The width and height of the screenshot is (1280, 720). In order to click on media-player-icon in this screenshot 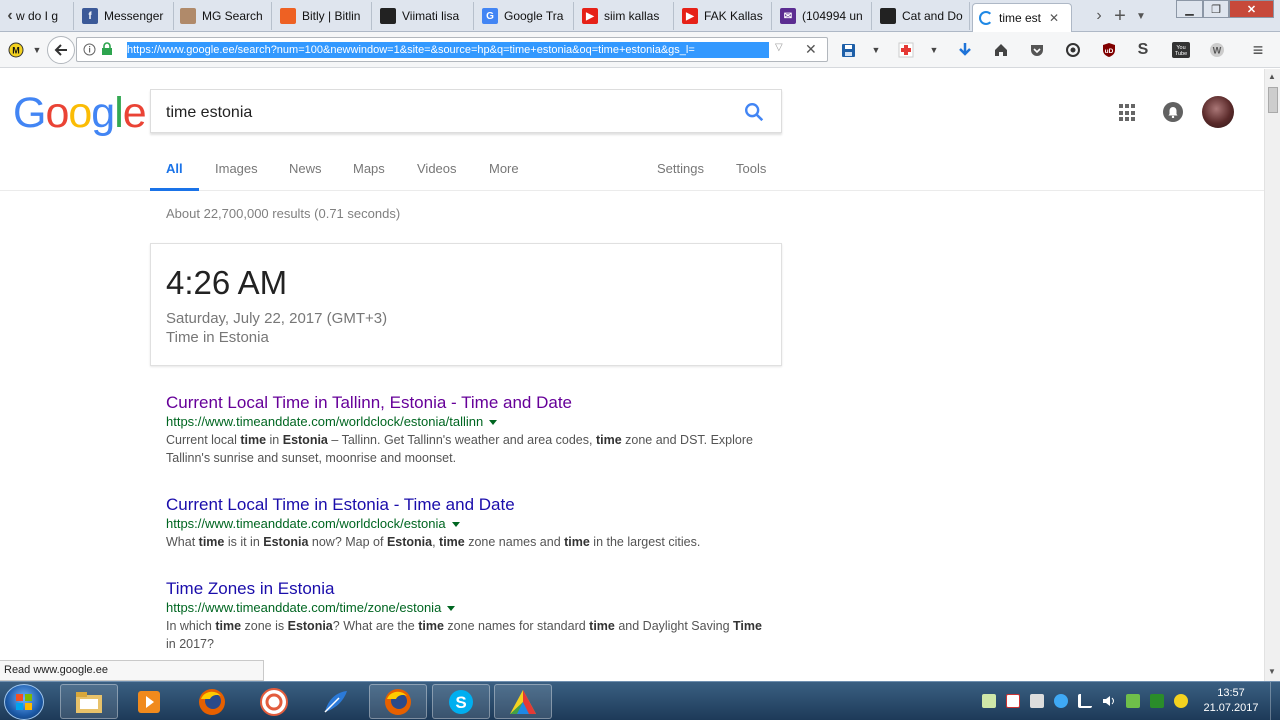, I will do `click(149, 701)`.